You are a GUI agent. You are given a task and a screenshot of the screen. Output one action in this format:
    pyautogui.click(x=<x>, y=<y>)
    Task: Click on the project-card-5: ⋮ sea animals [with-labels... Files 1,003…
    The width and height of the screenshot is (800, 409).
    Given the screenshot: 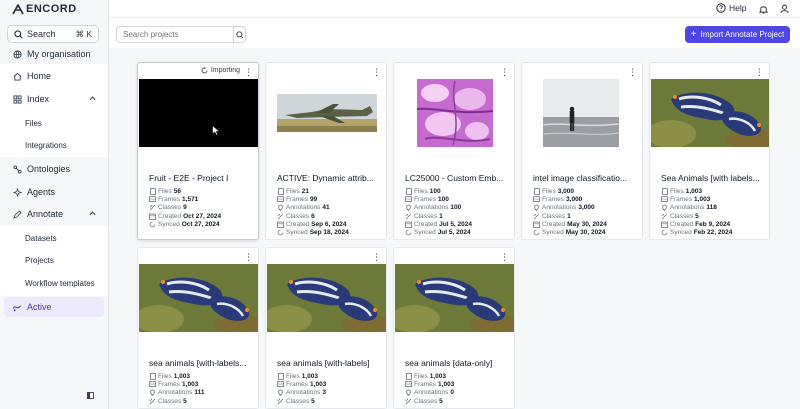 What is the action you would take?
    pyautogui.click(x=198, y=328)
    